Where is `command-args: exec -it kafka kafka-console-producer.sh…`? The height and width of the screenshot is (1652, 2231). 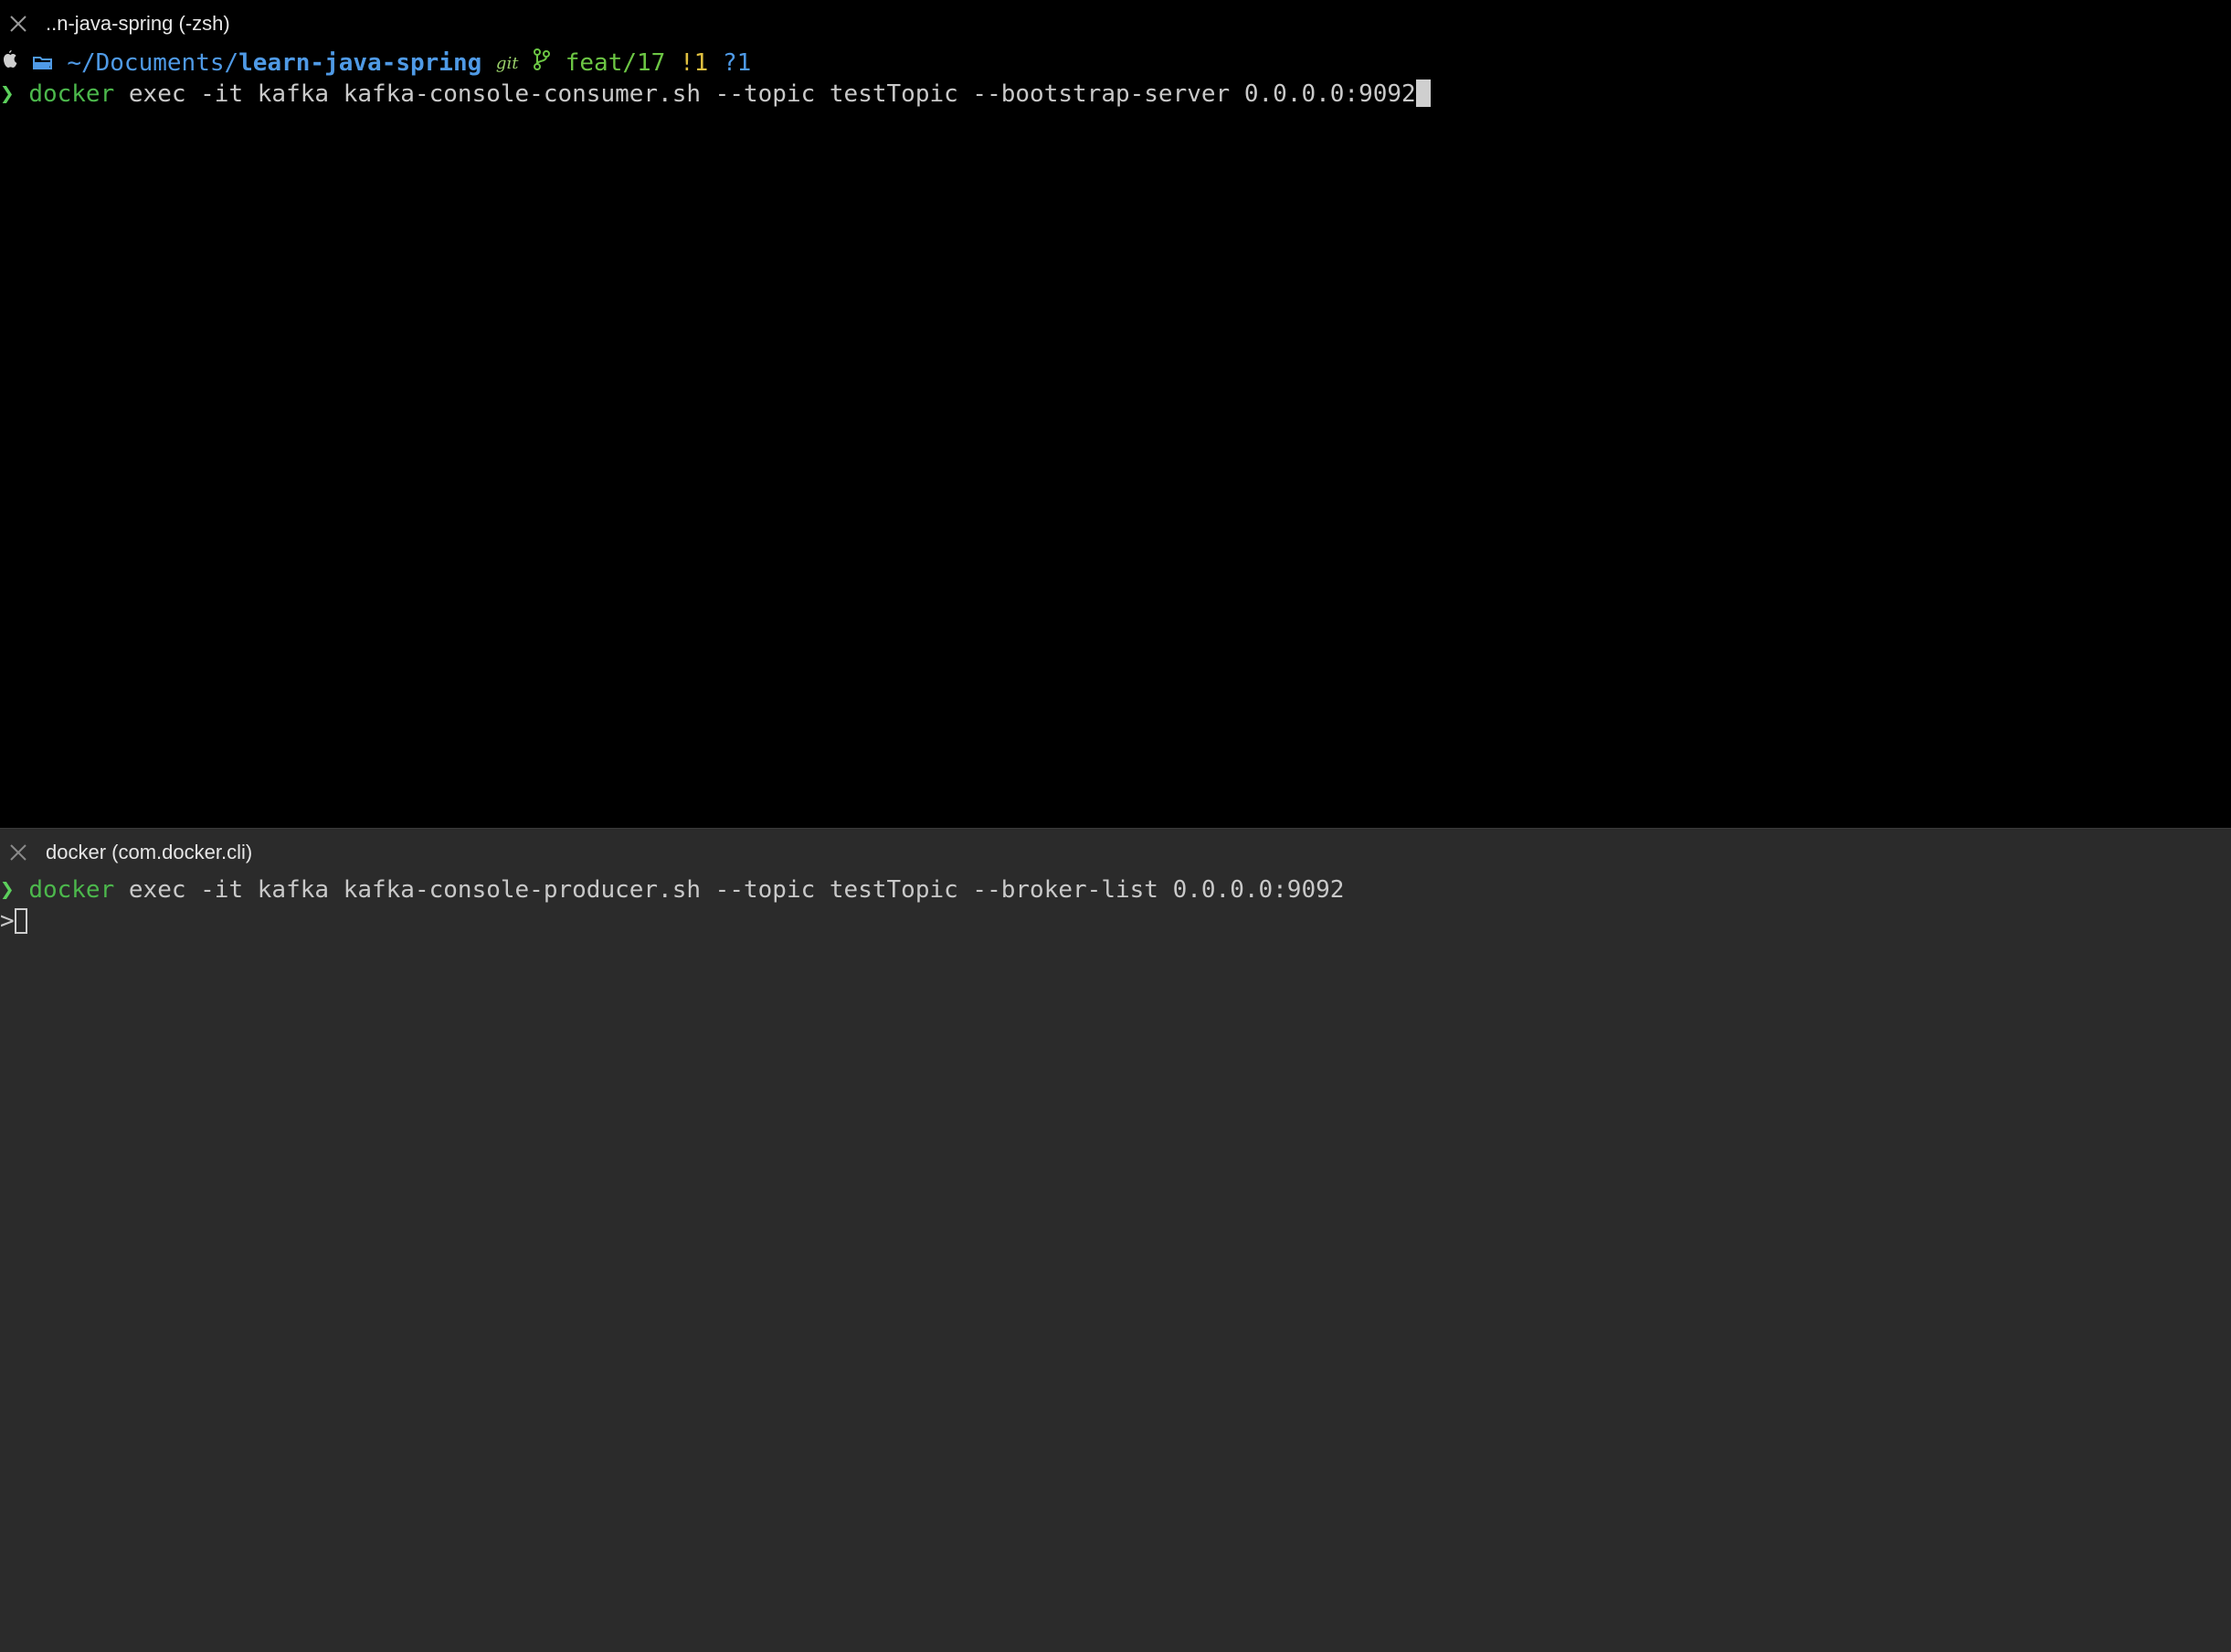 command-args: exec -it kafka kafka-console-producer.sh… is located at coordinates (729, 890).